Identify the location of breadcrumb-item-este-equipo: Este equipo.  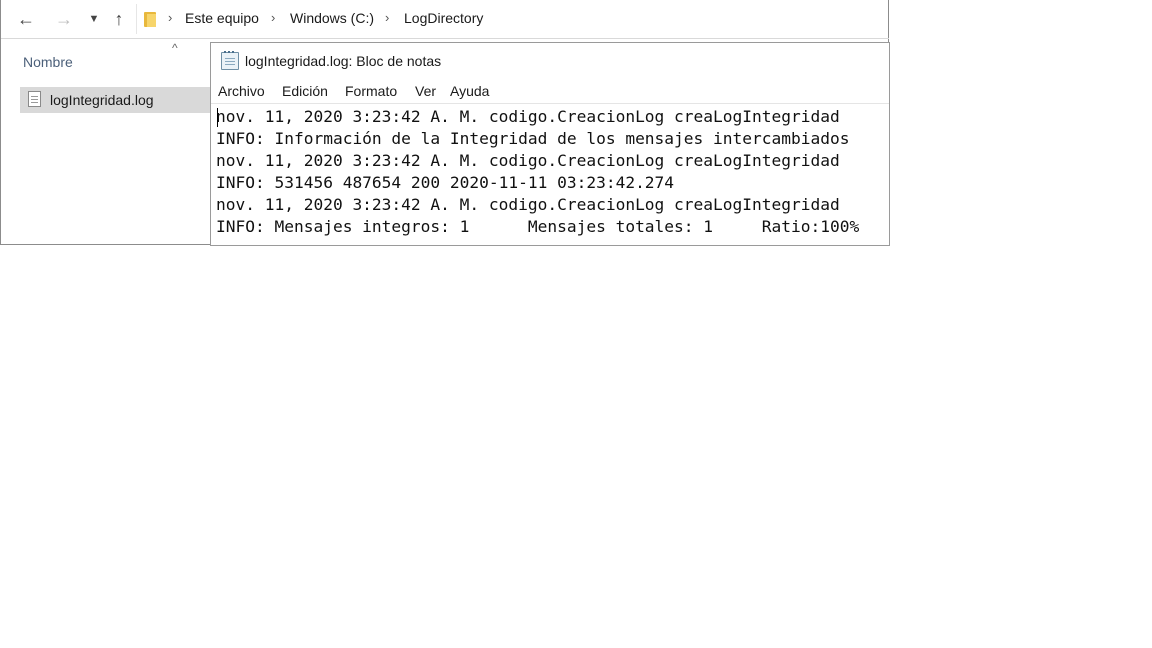
(222, 18).